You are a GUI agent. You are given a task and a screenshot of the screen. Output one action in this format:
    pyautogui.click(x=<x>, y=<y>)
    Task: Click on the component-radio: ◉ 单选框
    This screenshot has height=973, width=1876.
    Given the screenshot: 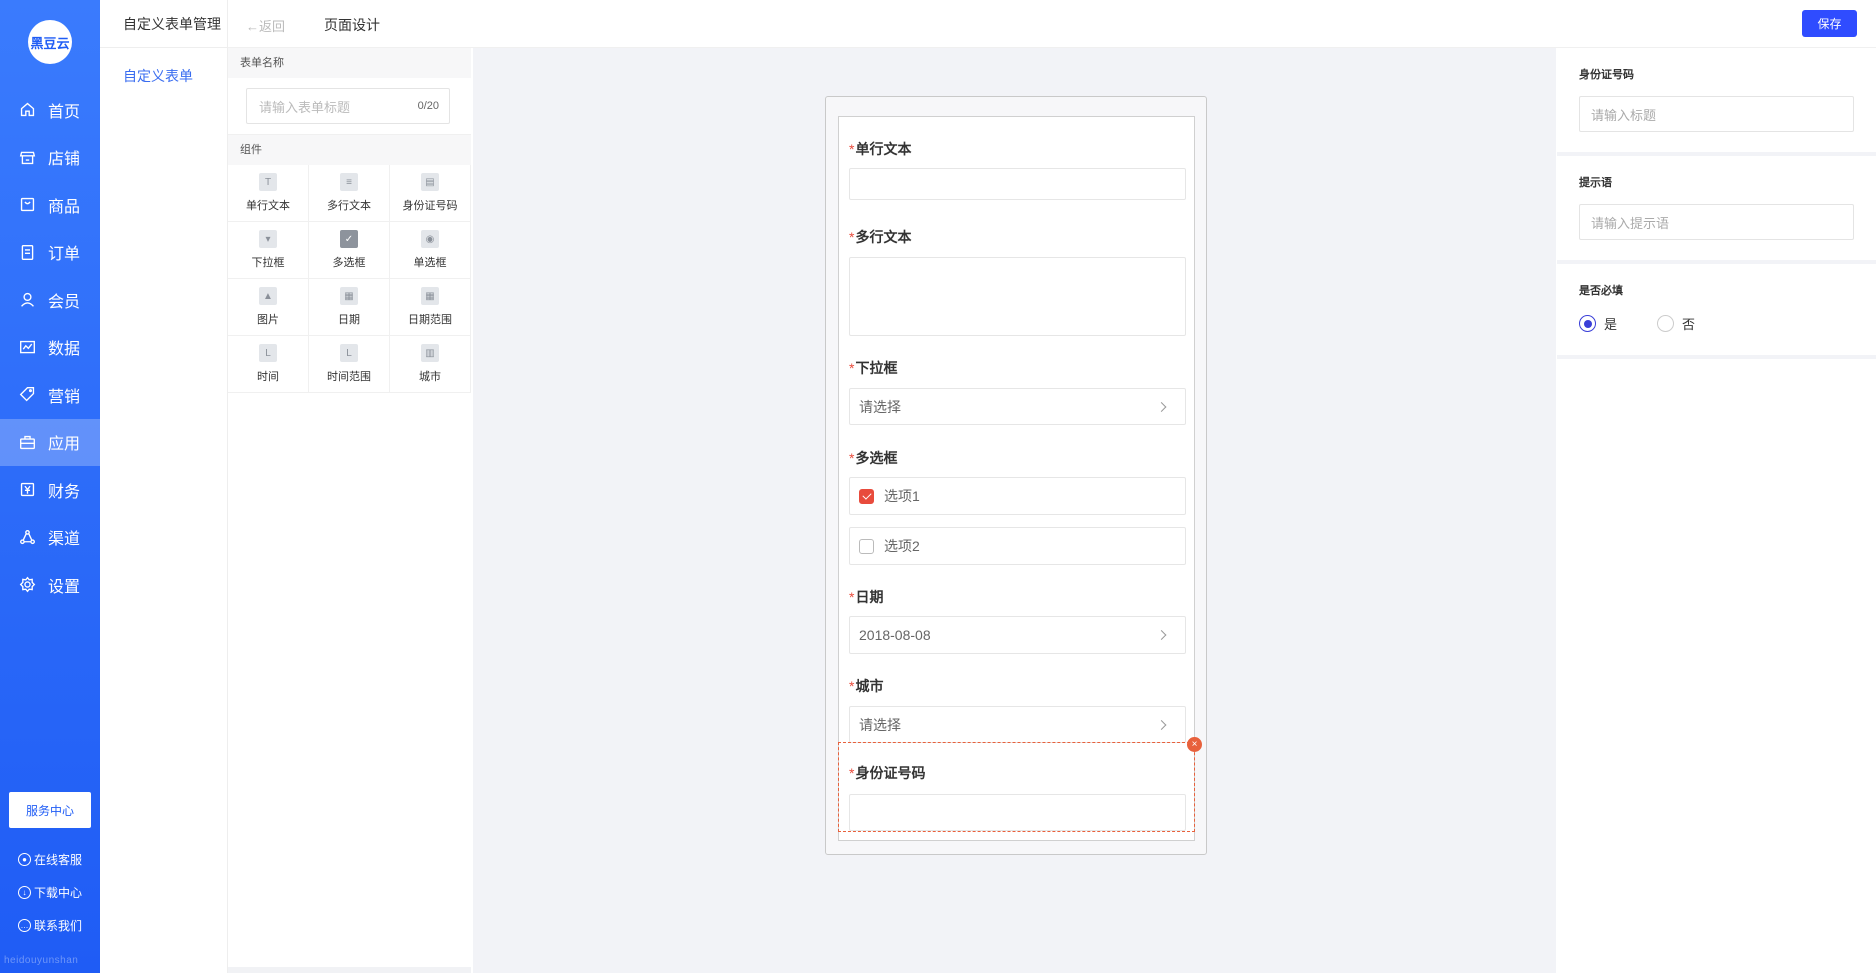 What is the action you would take?
    pyautogui.click(x=430, y=250)
    